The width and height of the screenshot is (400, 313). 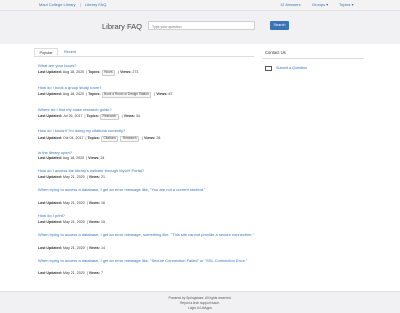 I want to click on view-count: 7, so click(x=102, y=273).